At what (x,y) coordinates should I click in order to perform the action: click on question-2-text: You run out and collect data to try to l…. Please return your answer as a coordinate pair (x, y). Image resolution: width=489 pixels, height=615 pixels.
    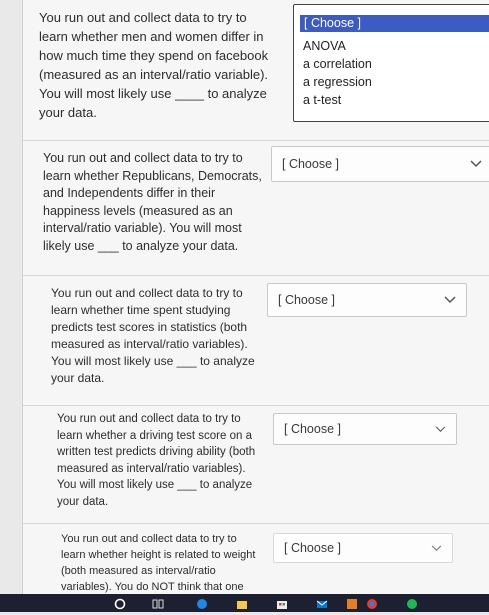
    Looking at the image, I should click on (152, 202).